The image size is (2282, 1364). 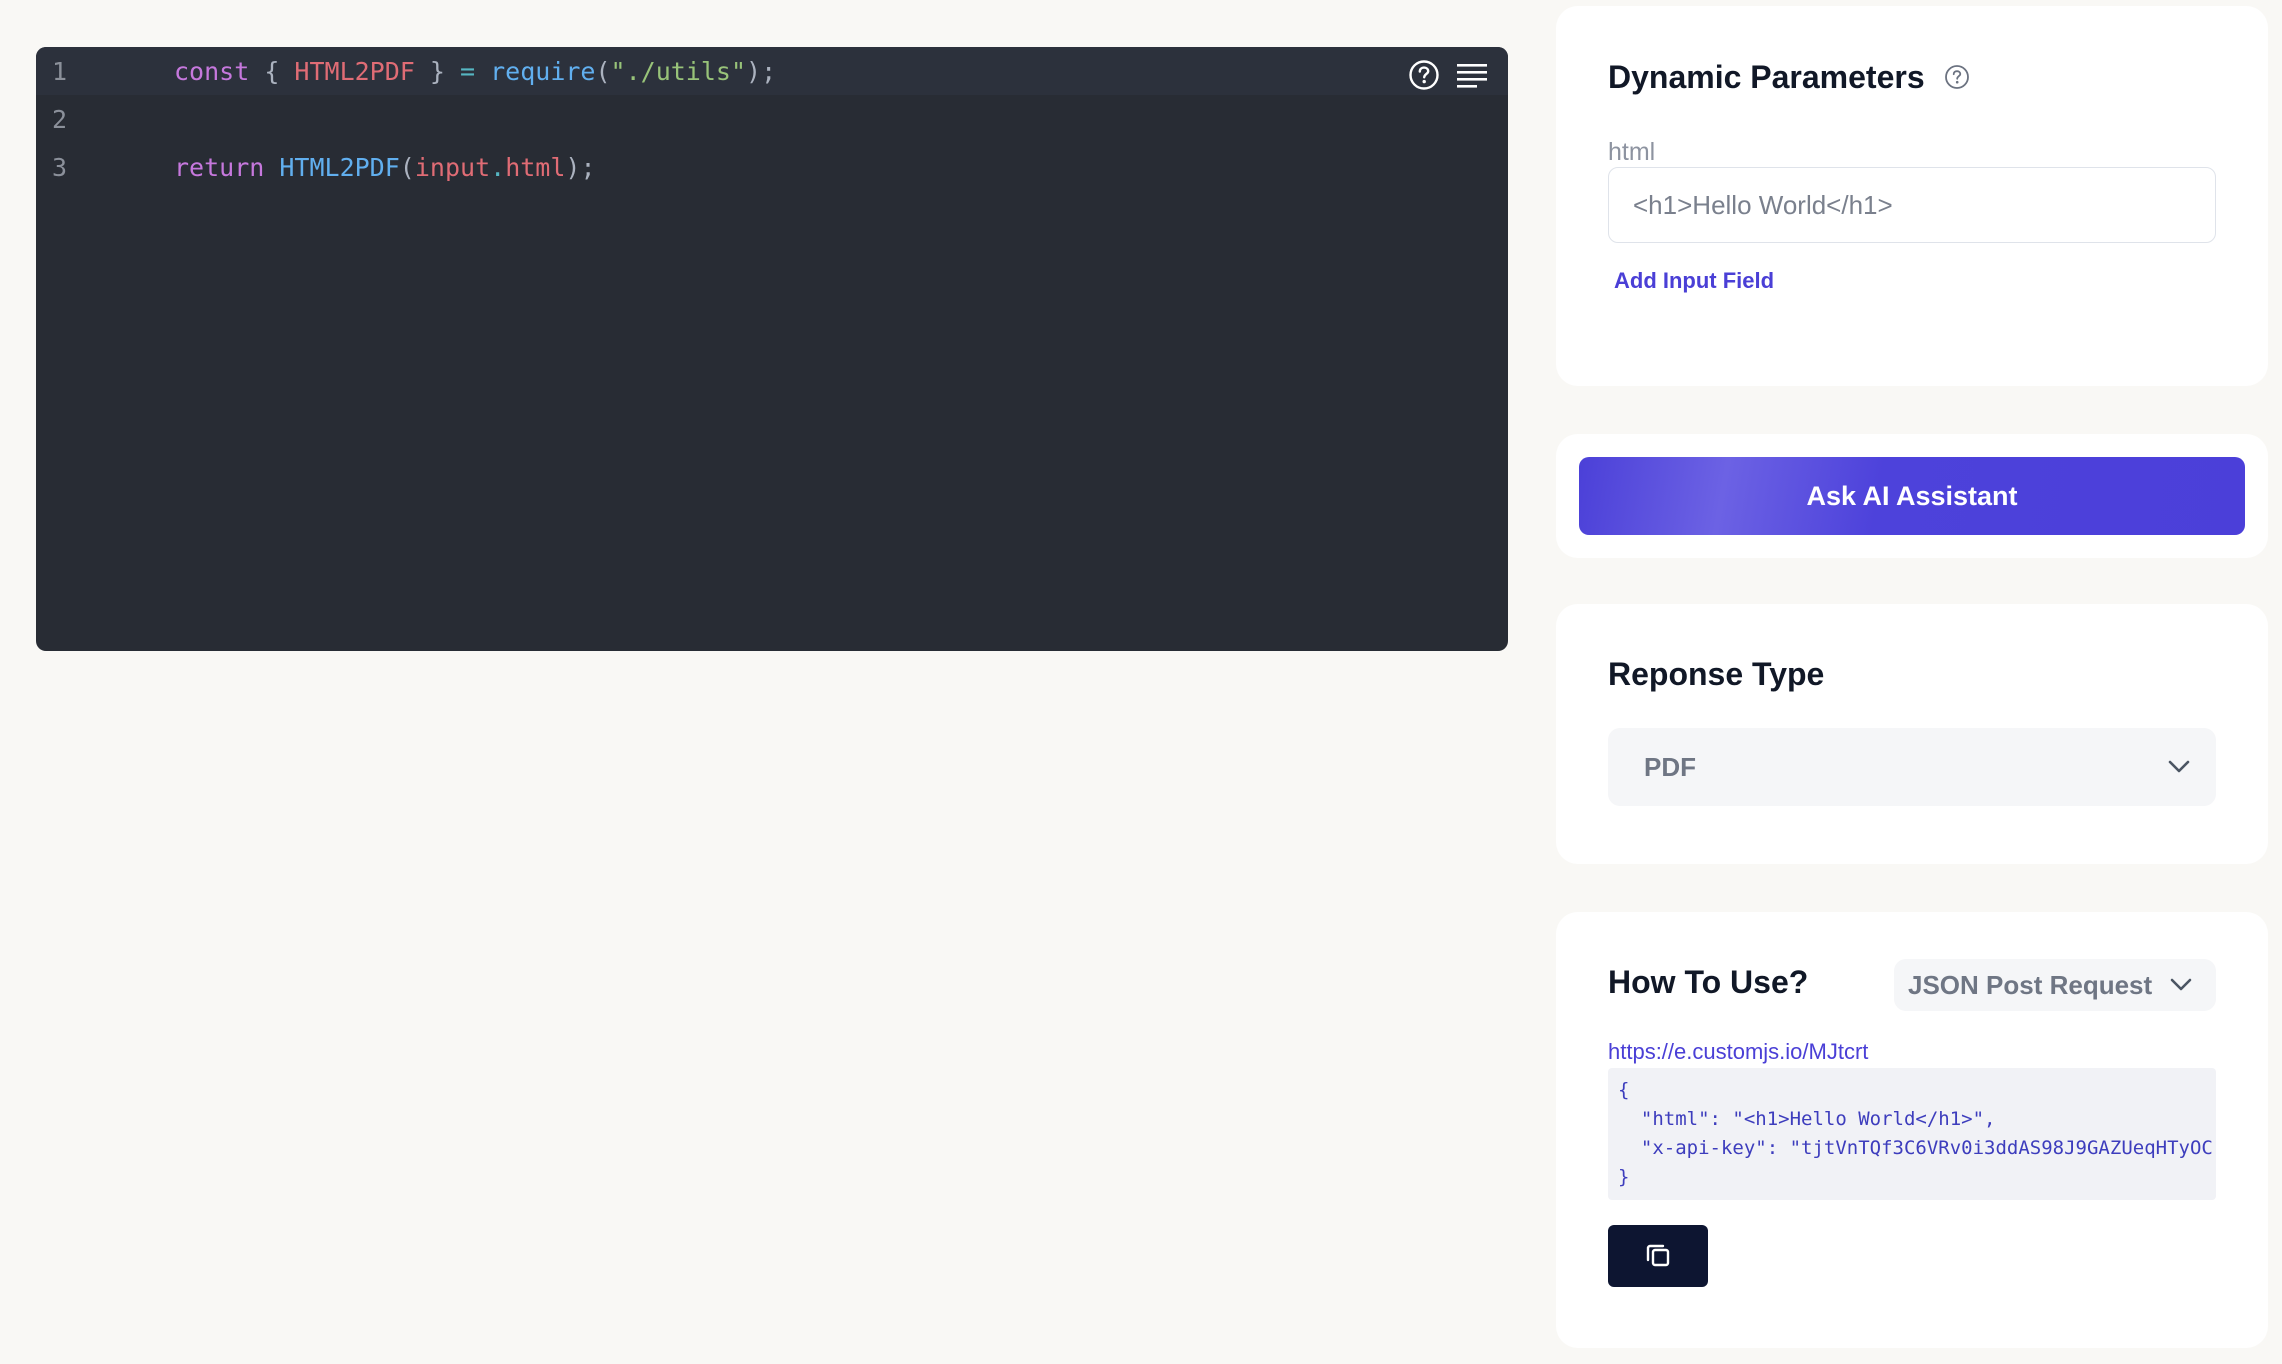 I want to click on code-token: return, so click(x=219, y=167).